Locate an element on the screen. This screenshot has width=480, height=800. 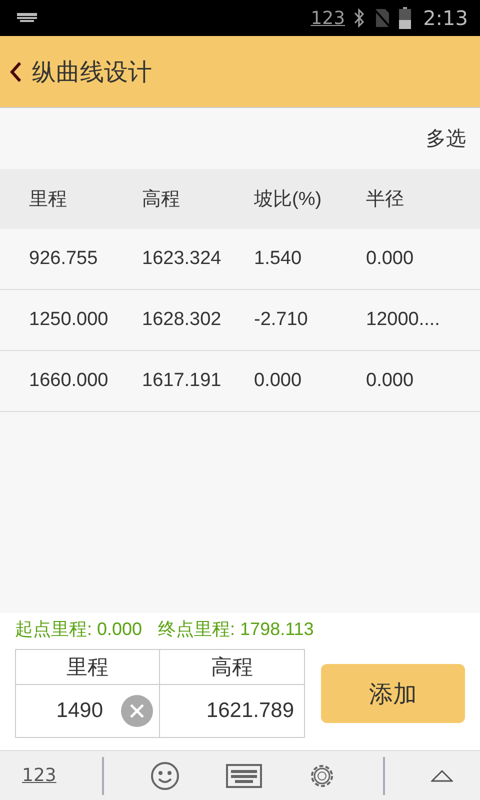
table-cell-text: 926.755 is located at coordinates (63, 259).